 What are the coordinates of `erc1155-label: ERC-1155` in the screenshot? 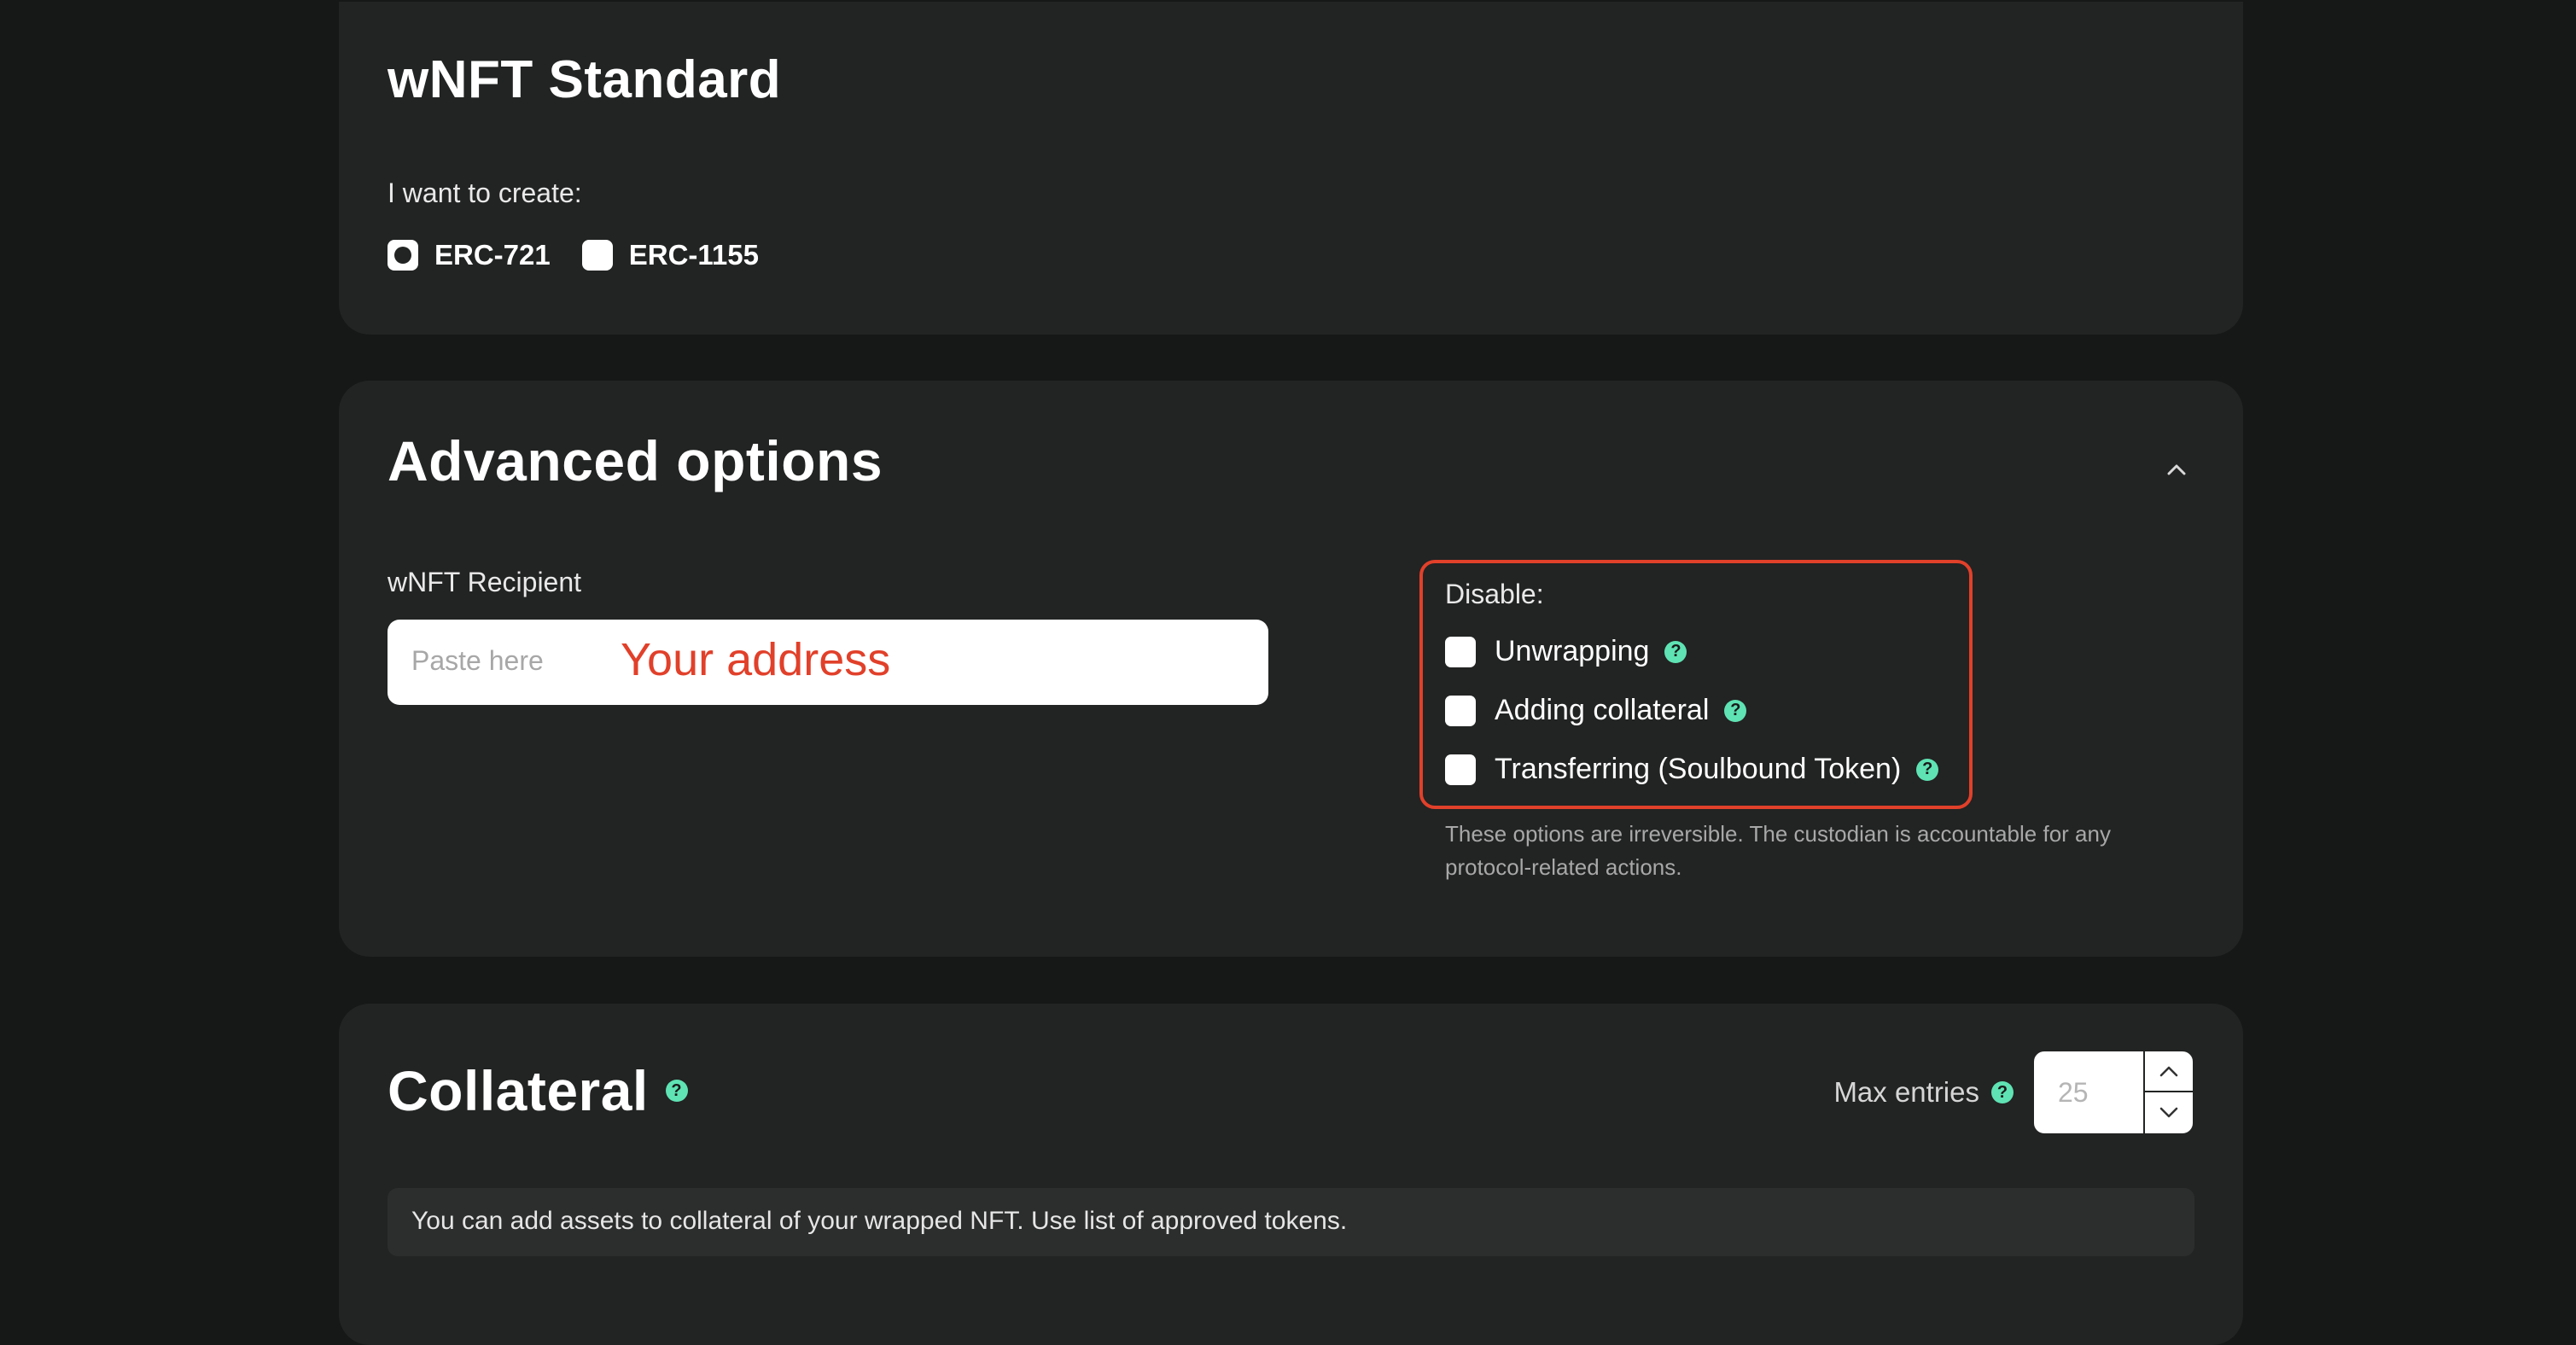 It's located at (693, 255).